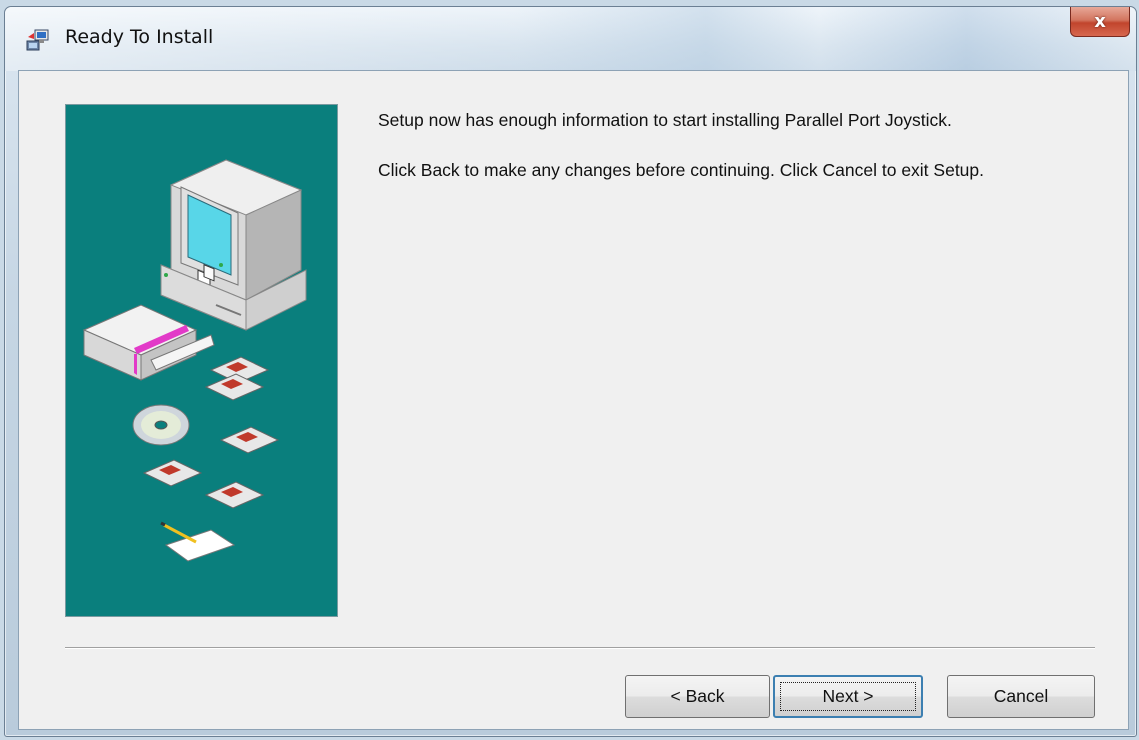  I want to click on setup-app-icon, so click(38, 40).